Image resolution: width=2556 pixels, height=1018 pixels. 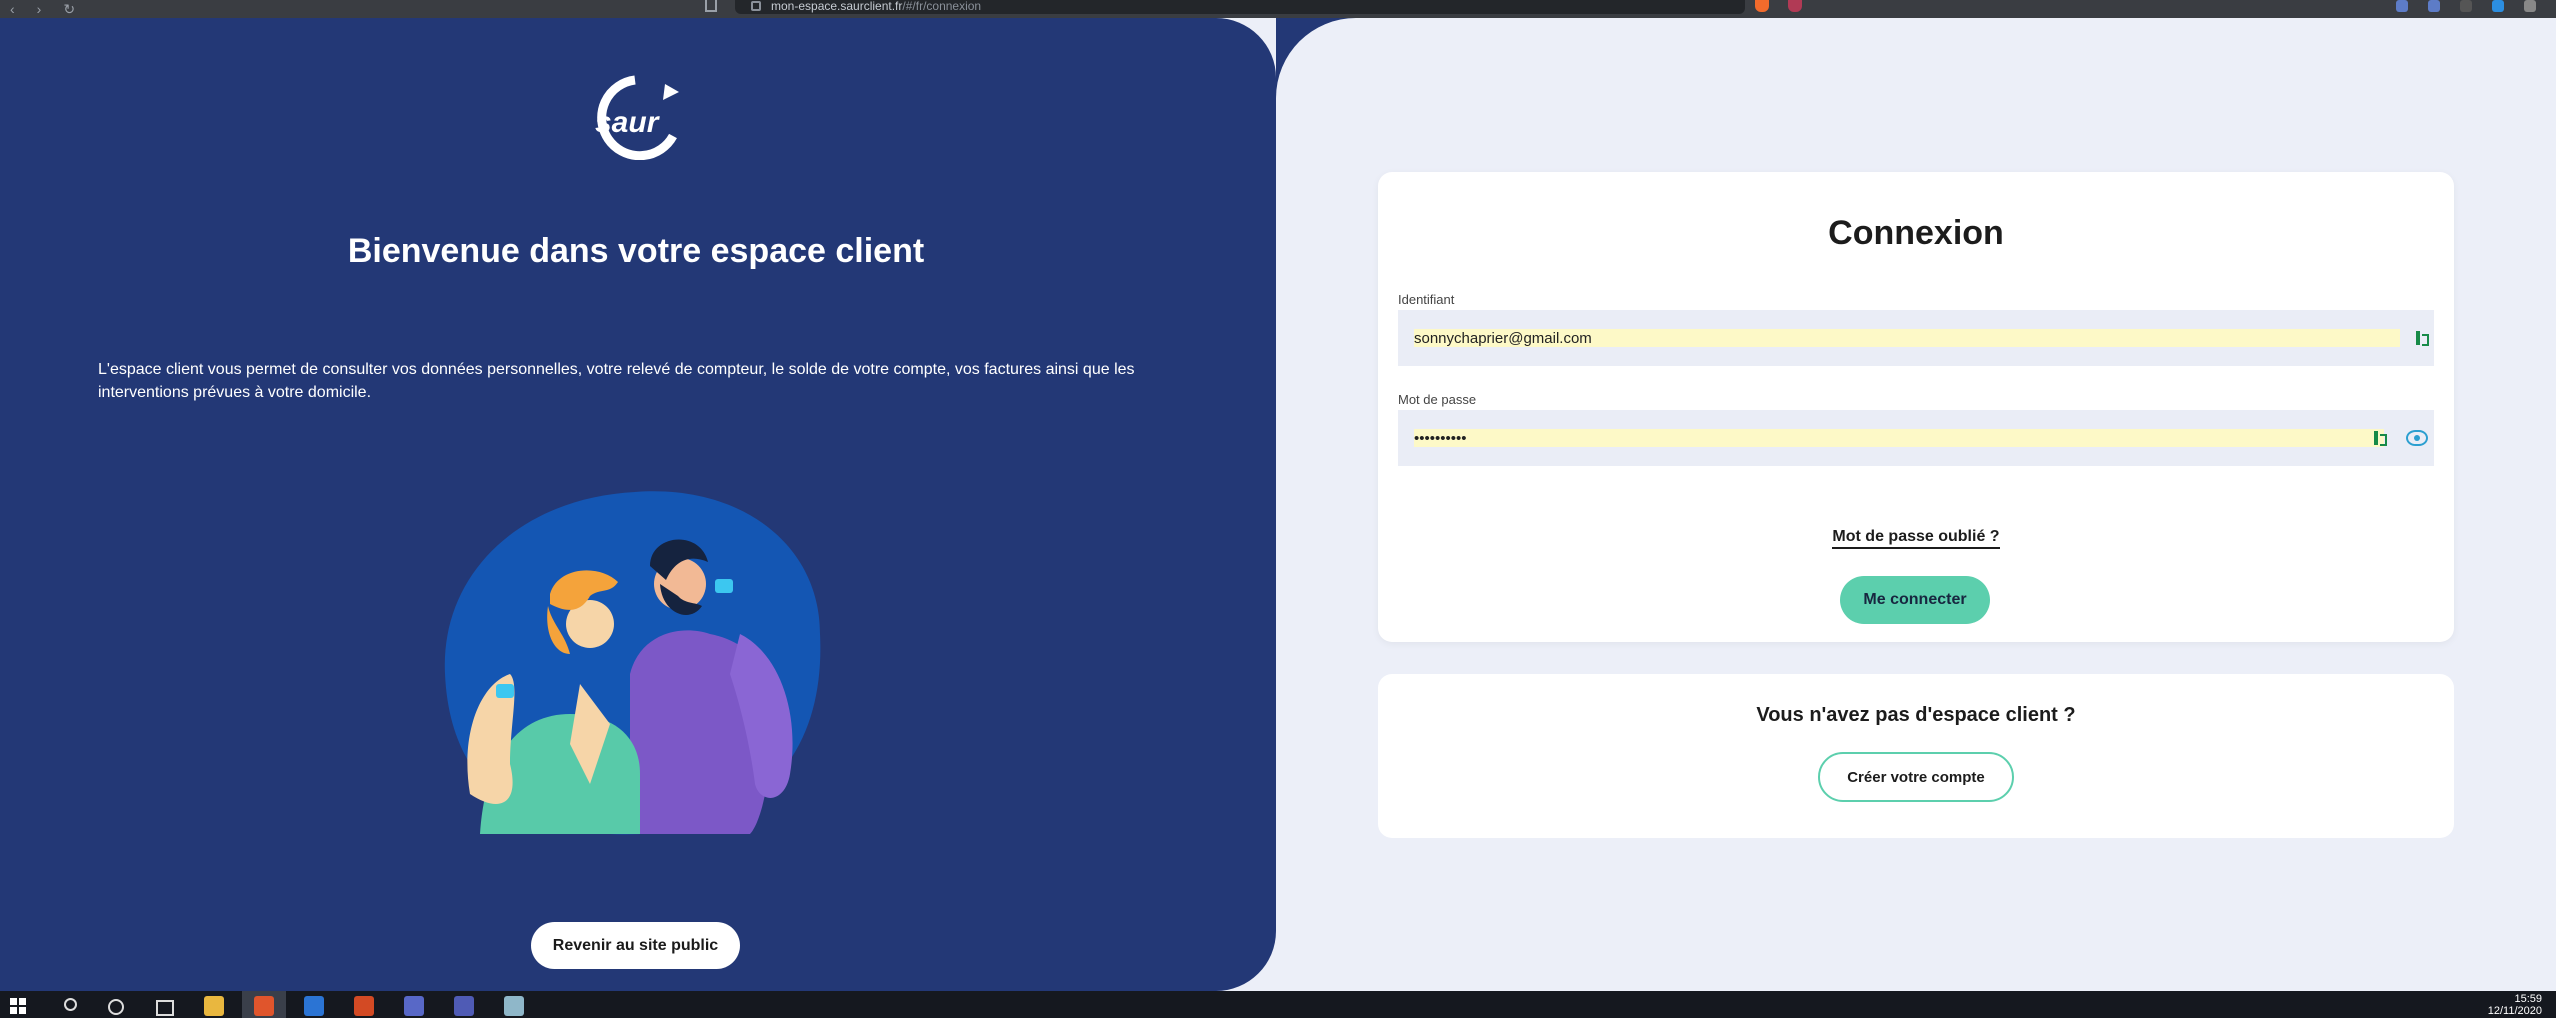 I want to click on reload-icon: ↻, so click(x=69, y=9).